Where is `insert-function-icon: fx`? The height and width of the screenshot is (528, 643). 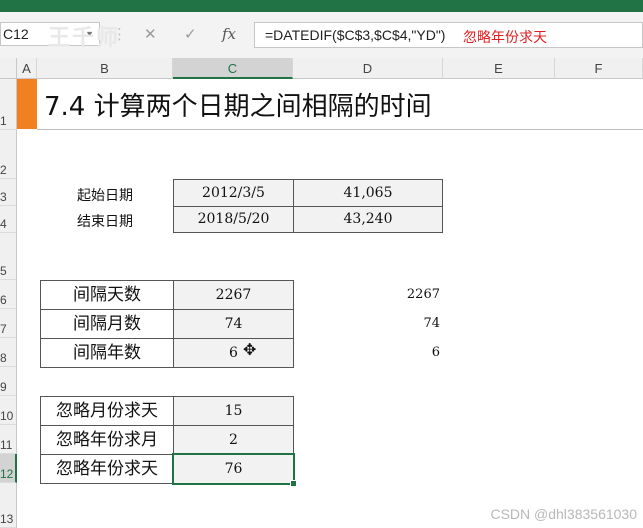
insert-function-icon: fx is located at coordinates (229, 34).